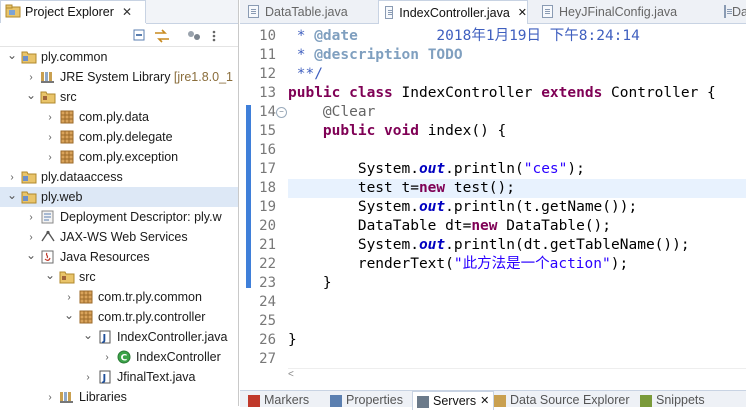  I want to click on snippets-icon, so click(646, 401).